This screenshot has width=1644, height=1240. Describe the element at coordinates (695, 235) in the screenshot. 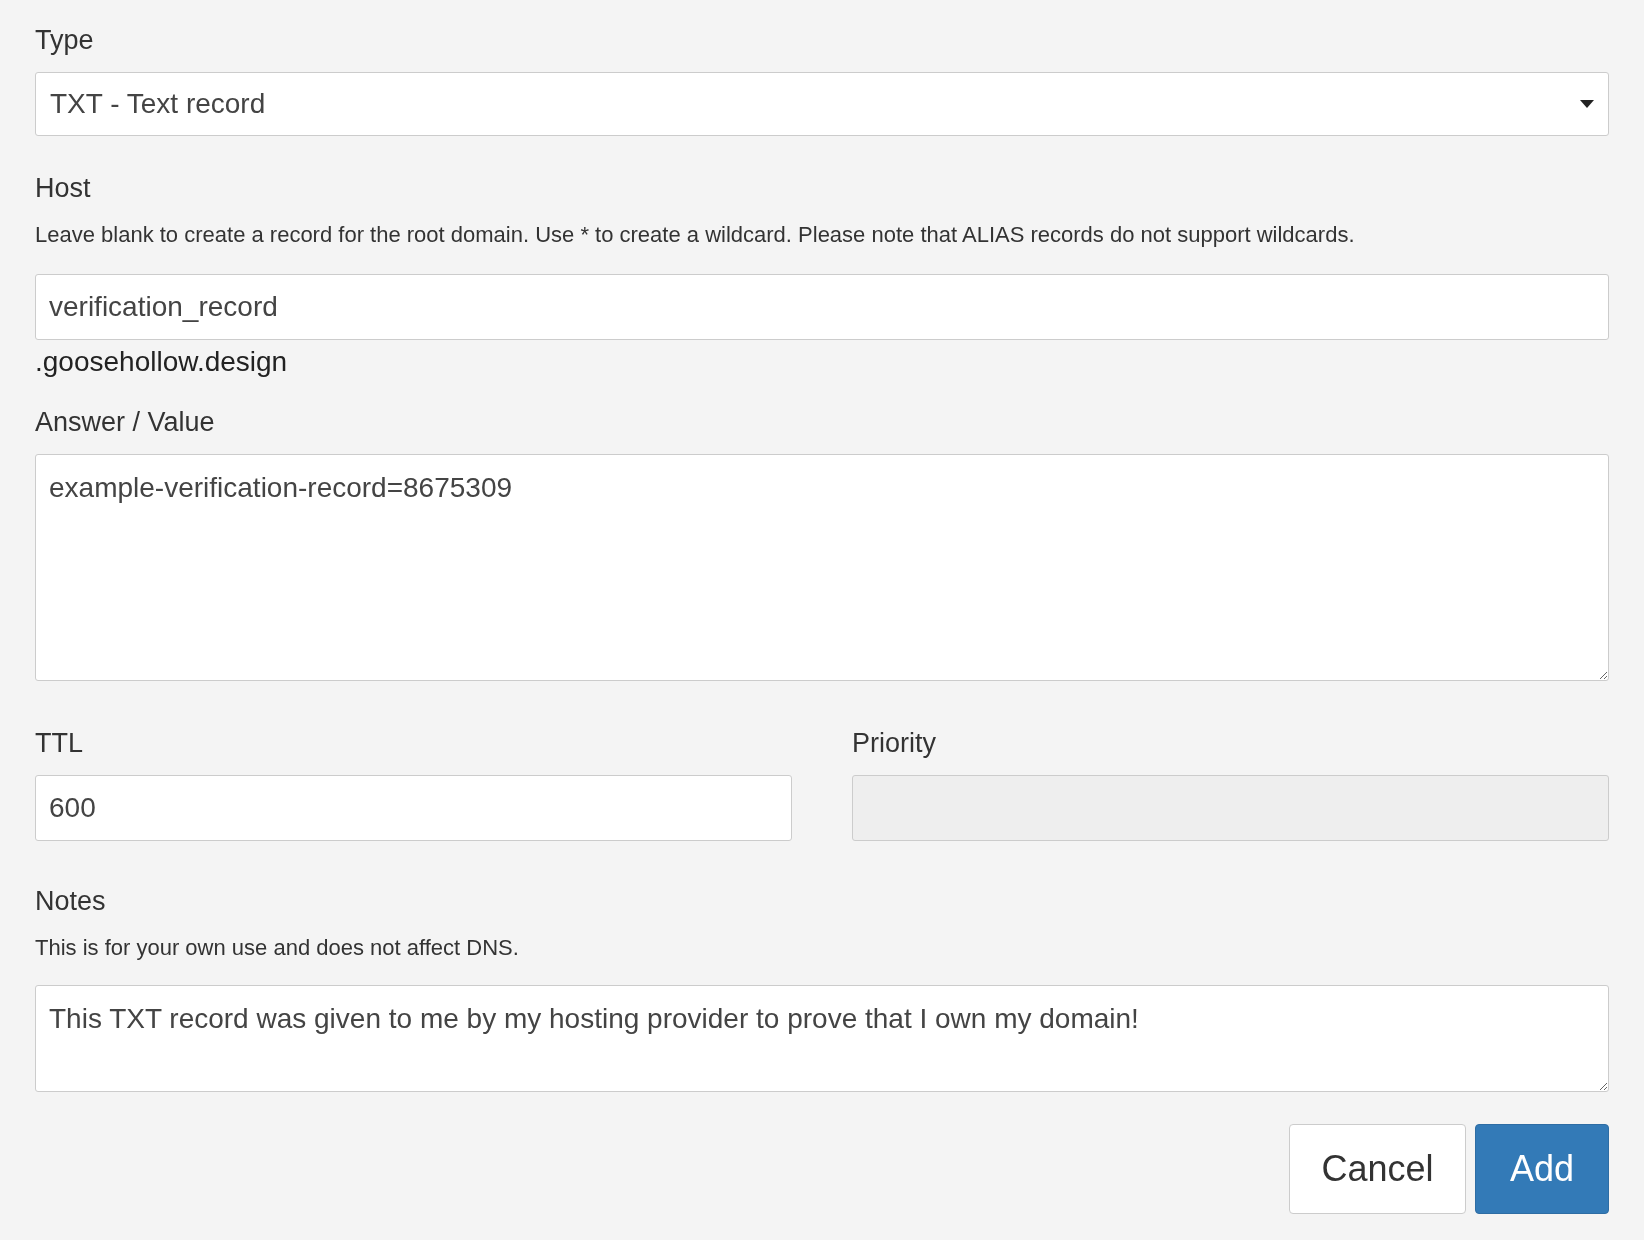

I see `help-text: Leave blank to create a record for the root domain. Use * to create a wildcard. Please note that ALIAS records do not support wildcards.` at that location.